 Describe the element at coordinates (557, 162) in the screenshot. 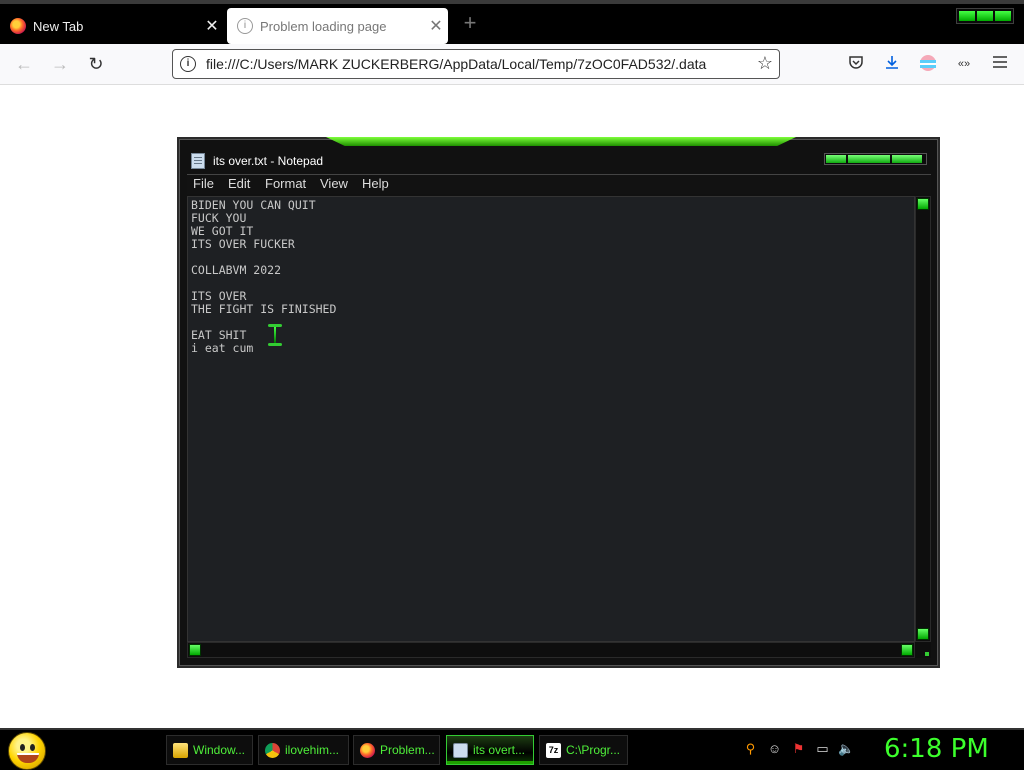

I see `notepad-titlebar: its over.txt - Notepad` at that location.